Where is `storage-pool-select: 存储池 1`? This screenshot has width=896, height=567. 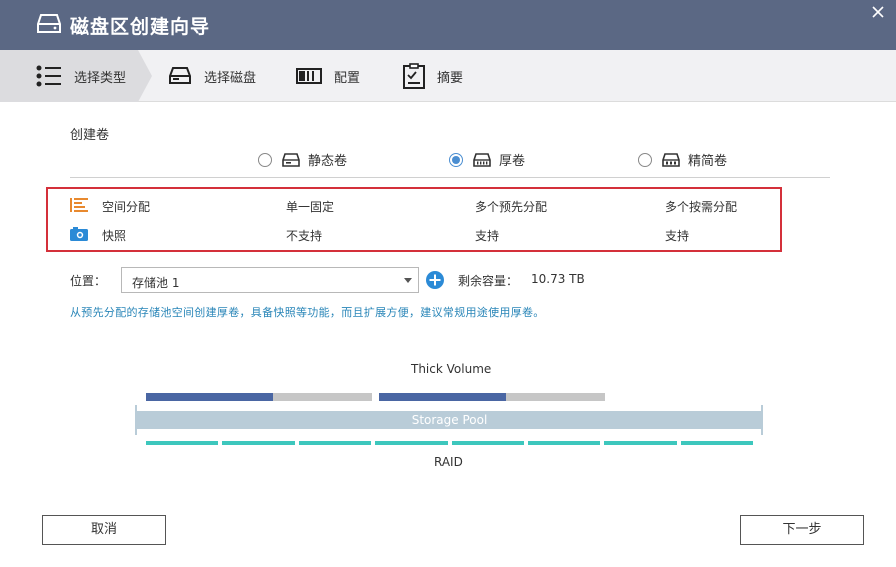 storage-pool-select: 存储池 1 is located at coordinates (270, 280).